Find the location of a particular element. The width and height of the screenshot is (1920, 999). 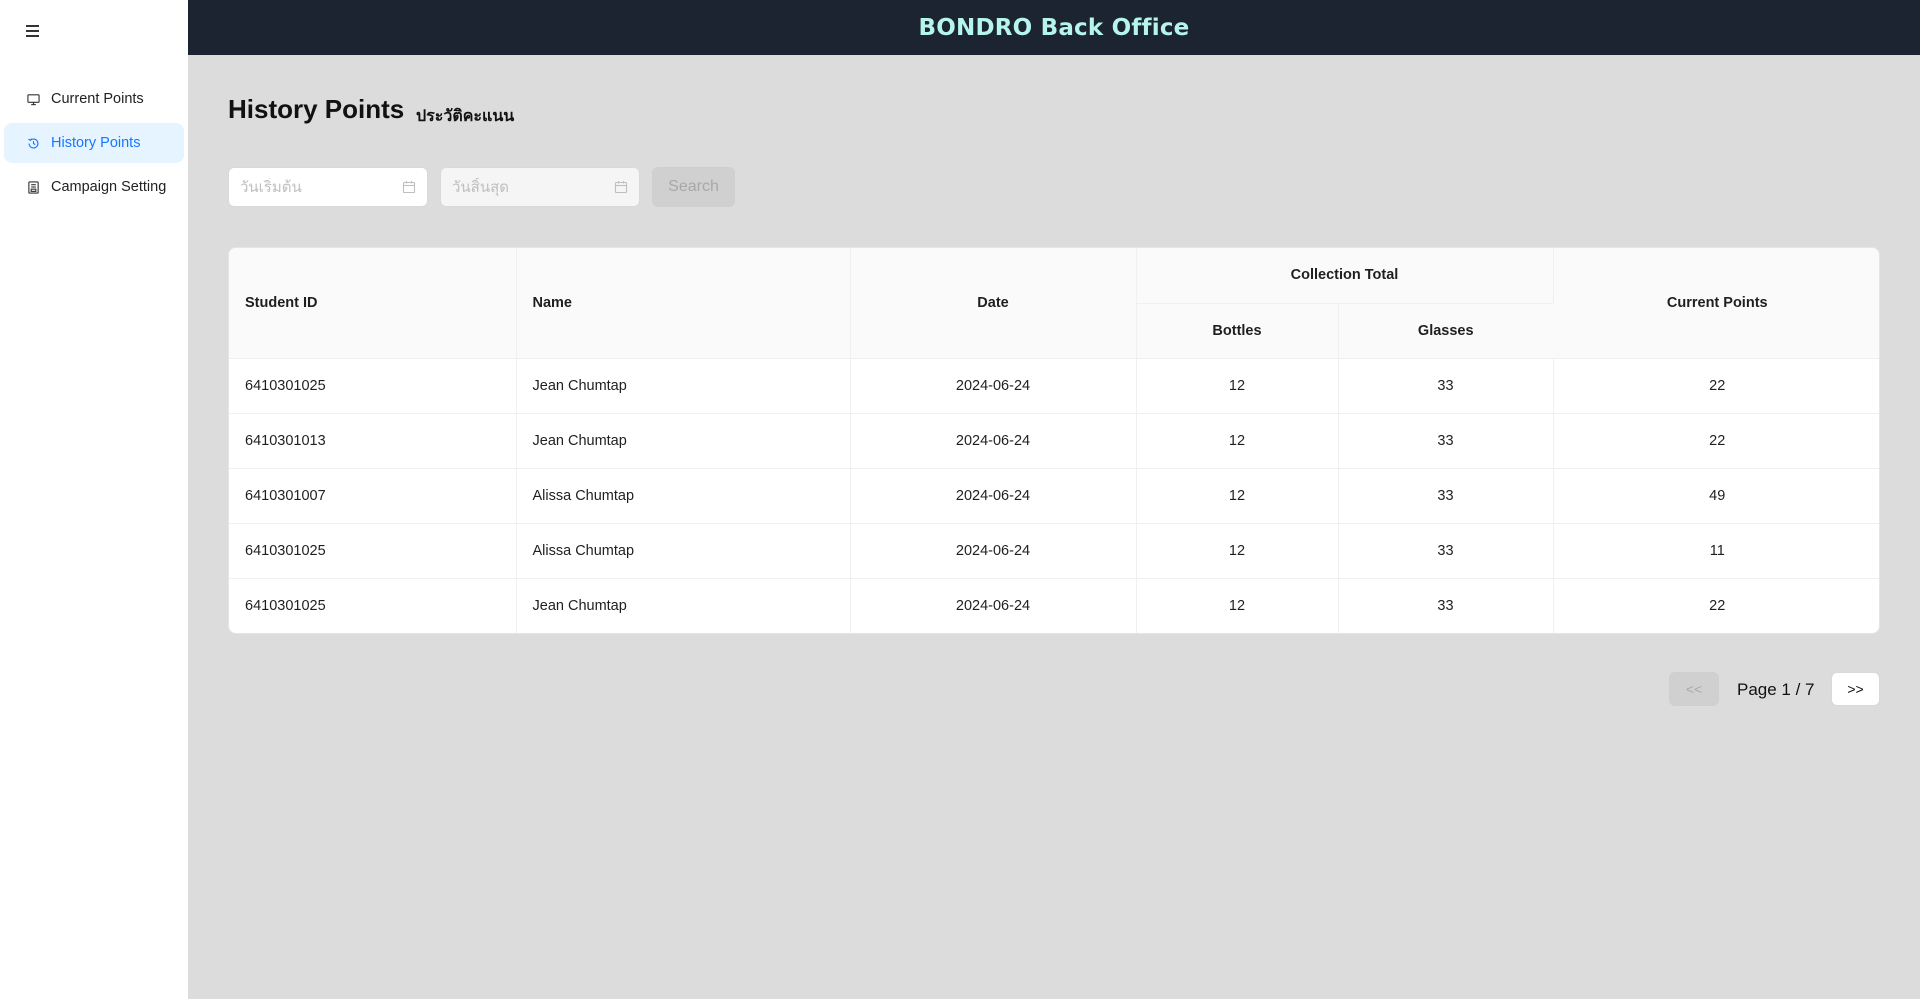

previous-page-button: << is located at coordinates (1694, 689).